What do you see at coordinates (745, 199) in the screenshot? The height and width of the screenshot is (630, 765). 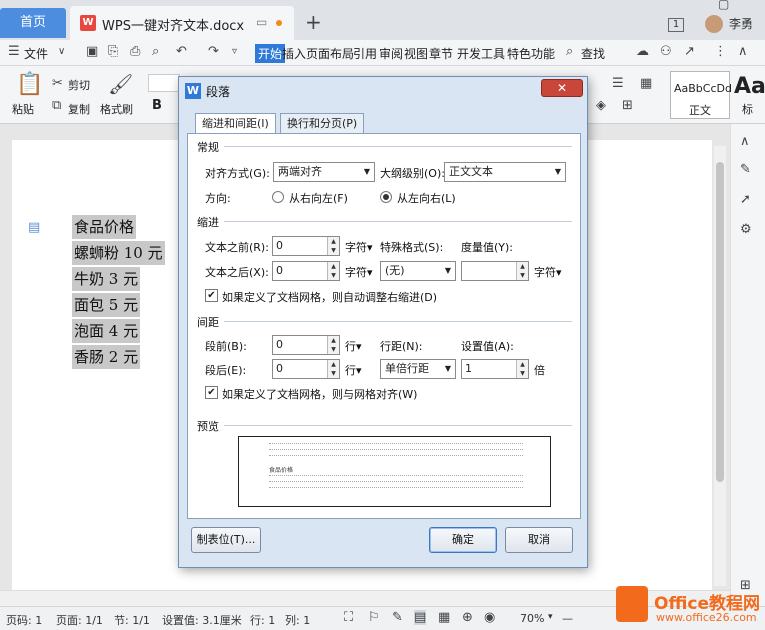 I see `cursor-icon: ➚` at bounding box center [745, 199].